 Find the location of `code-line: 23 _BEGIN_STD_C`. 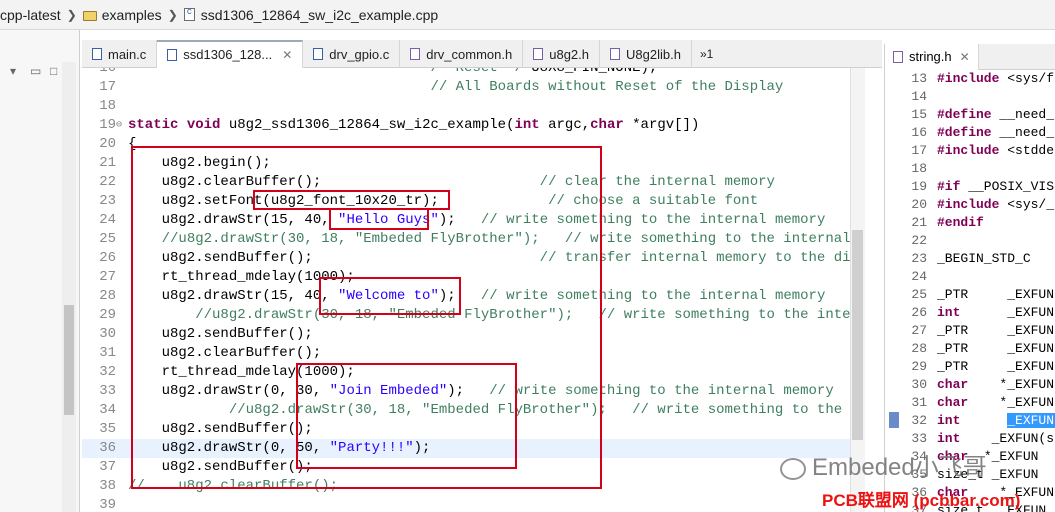

code-line: 23 _BEGIN_STD_C is located at coordinates (970, 259).